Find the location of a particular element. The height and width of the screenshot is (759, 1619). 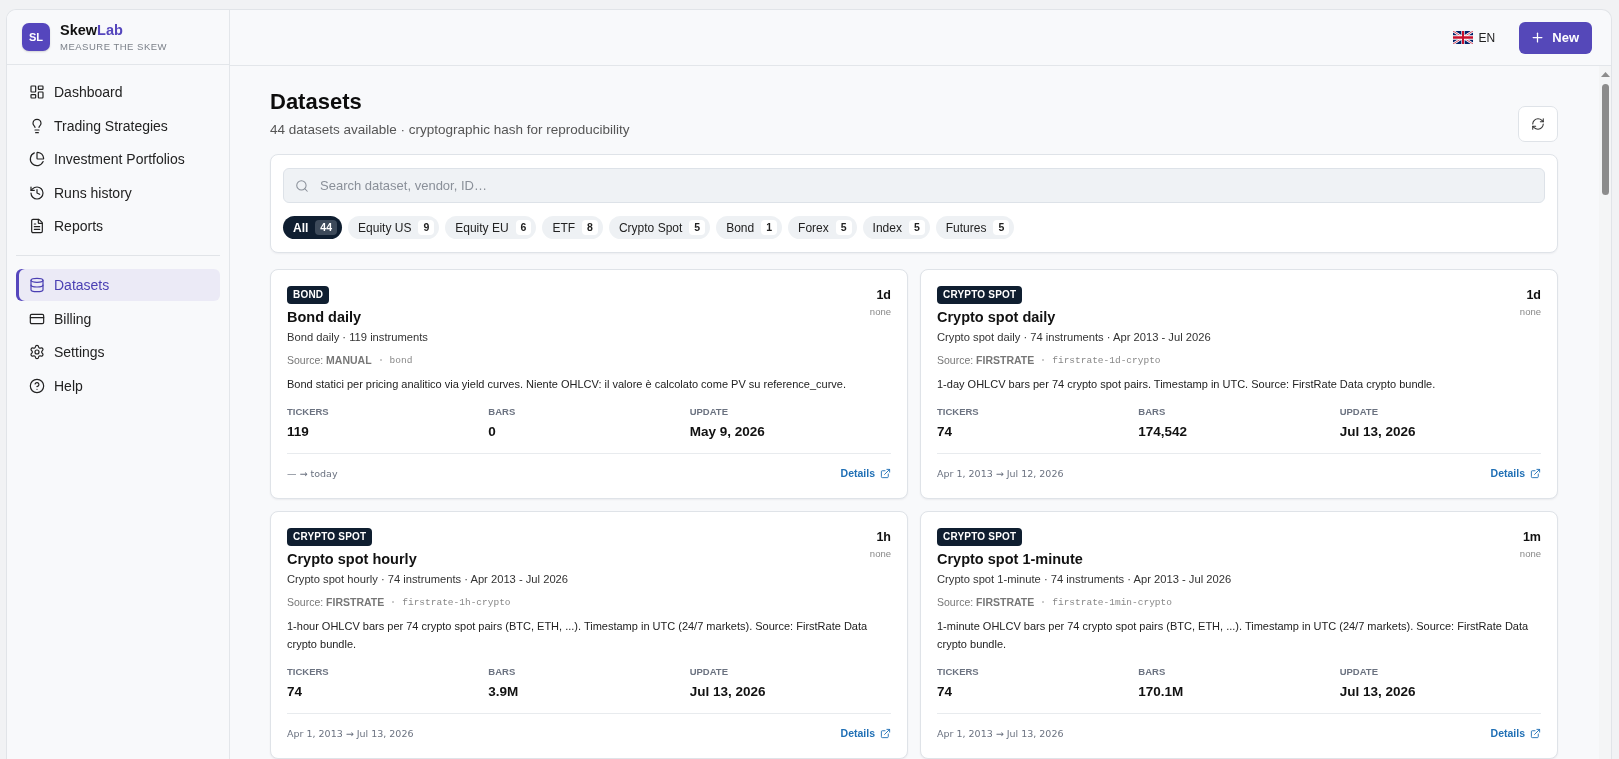

nav-item: Settings is located at coordinates (118, 352).